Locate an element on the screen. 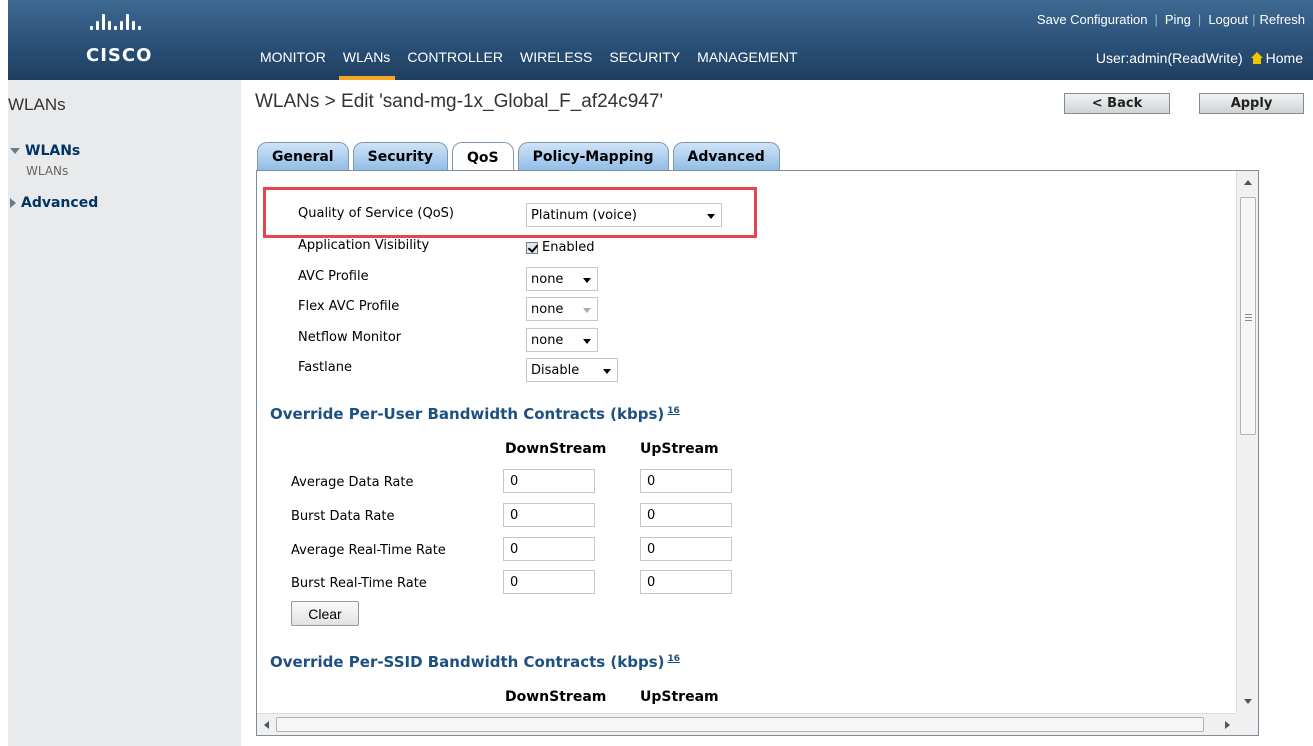 The height and width of the screenshot is (746, 1313). flex-avc-value: none is located at coordinates (547, 309).